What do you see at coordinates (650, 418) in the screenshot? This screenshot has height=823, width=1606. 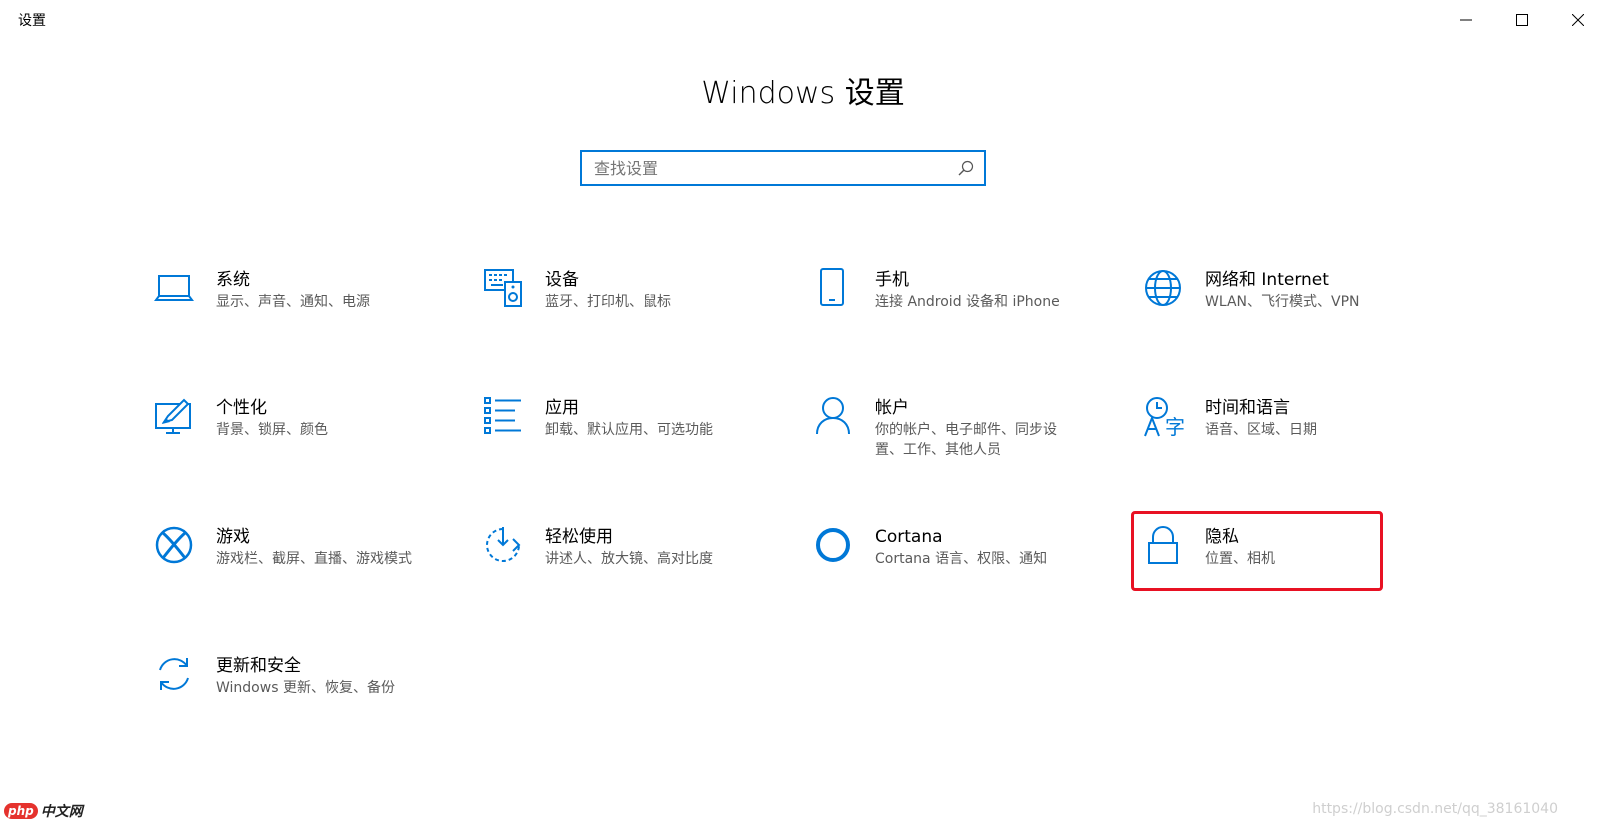 I see `tile-text: 应用 卸载、默认应用、可选功能` at bounding box center [650, 418].